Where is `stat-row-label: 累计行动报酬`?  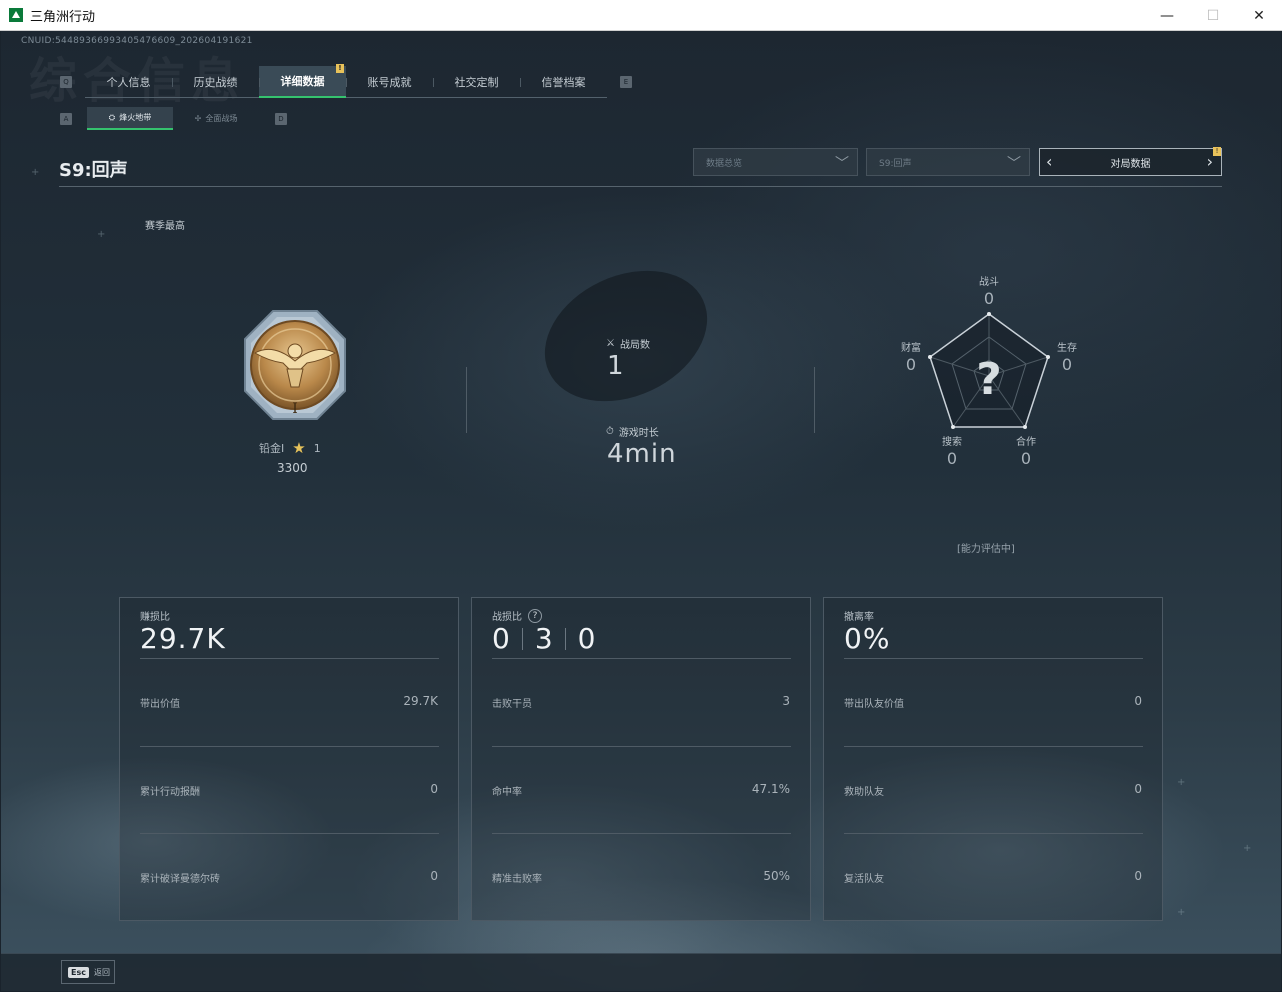 stat-row-label: 累计行动报酬 is located at coordinates (170, 792).